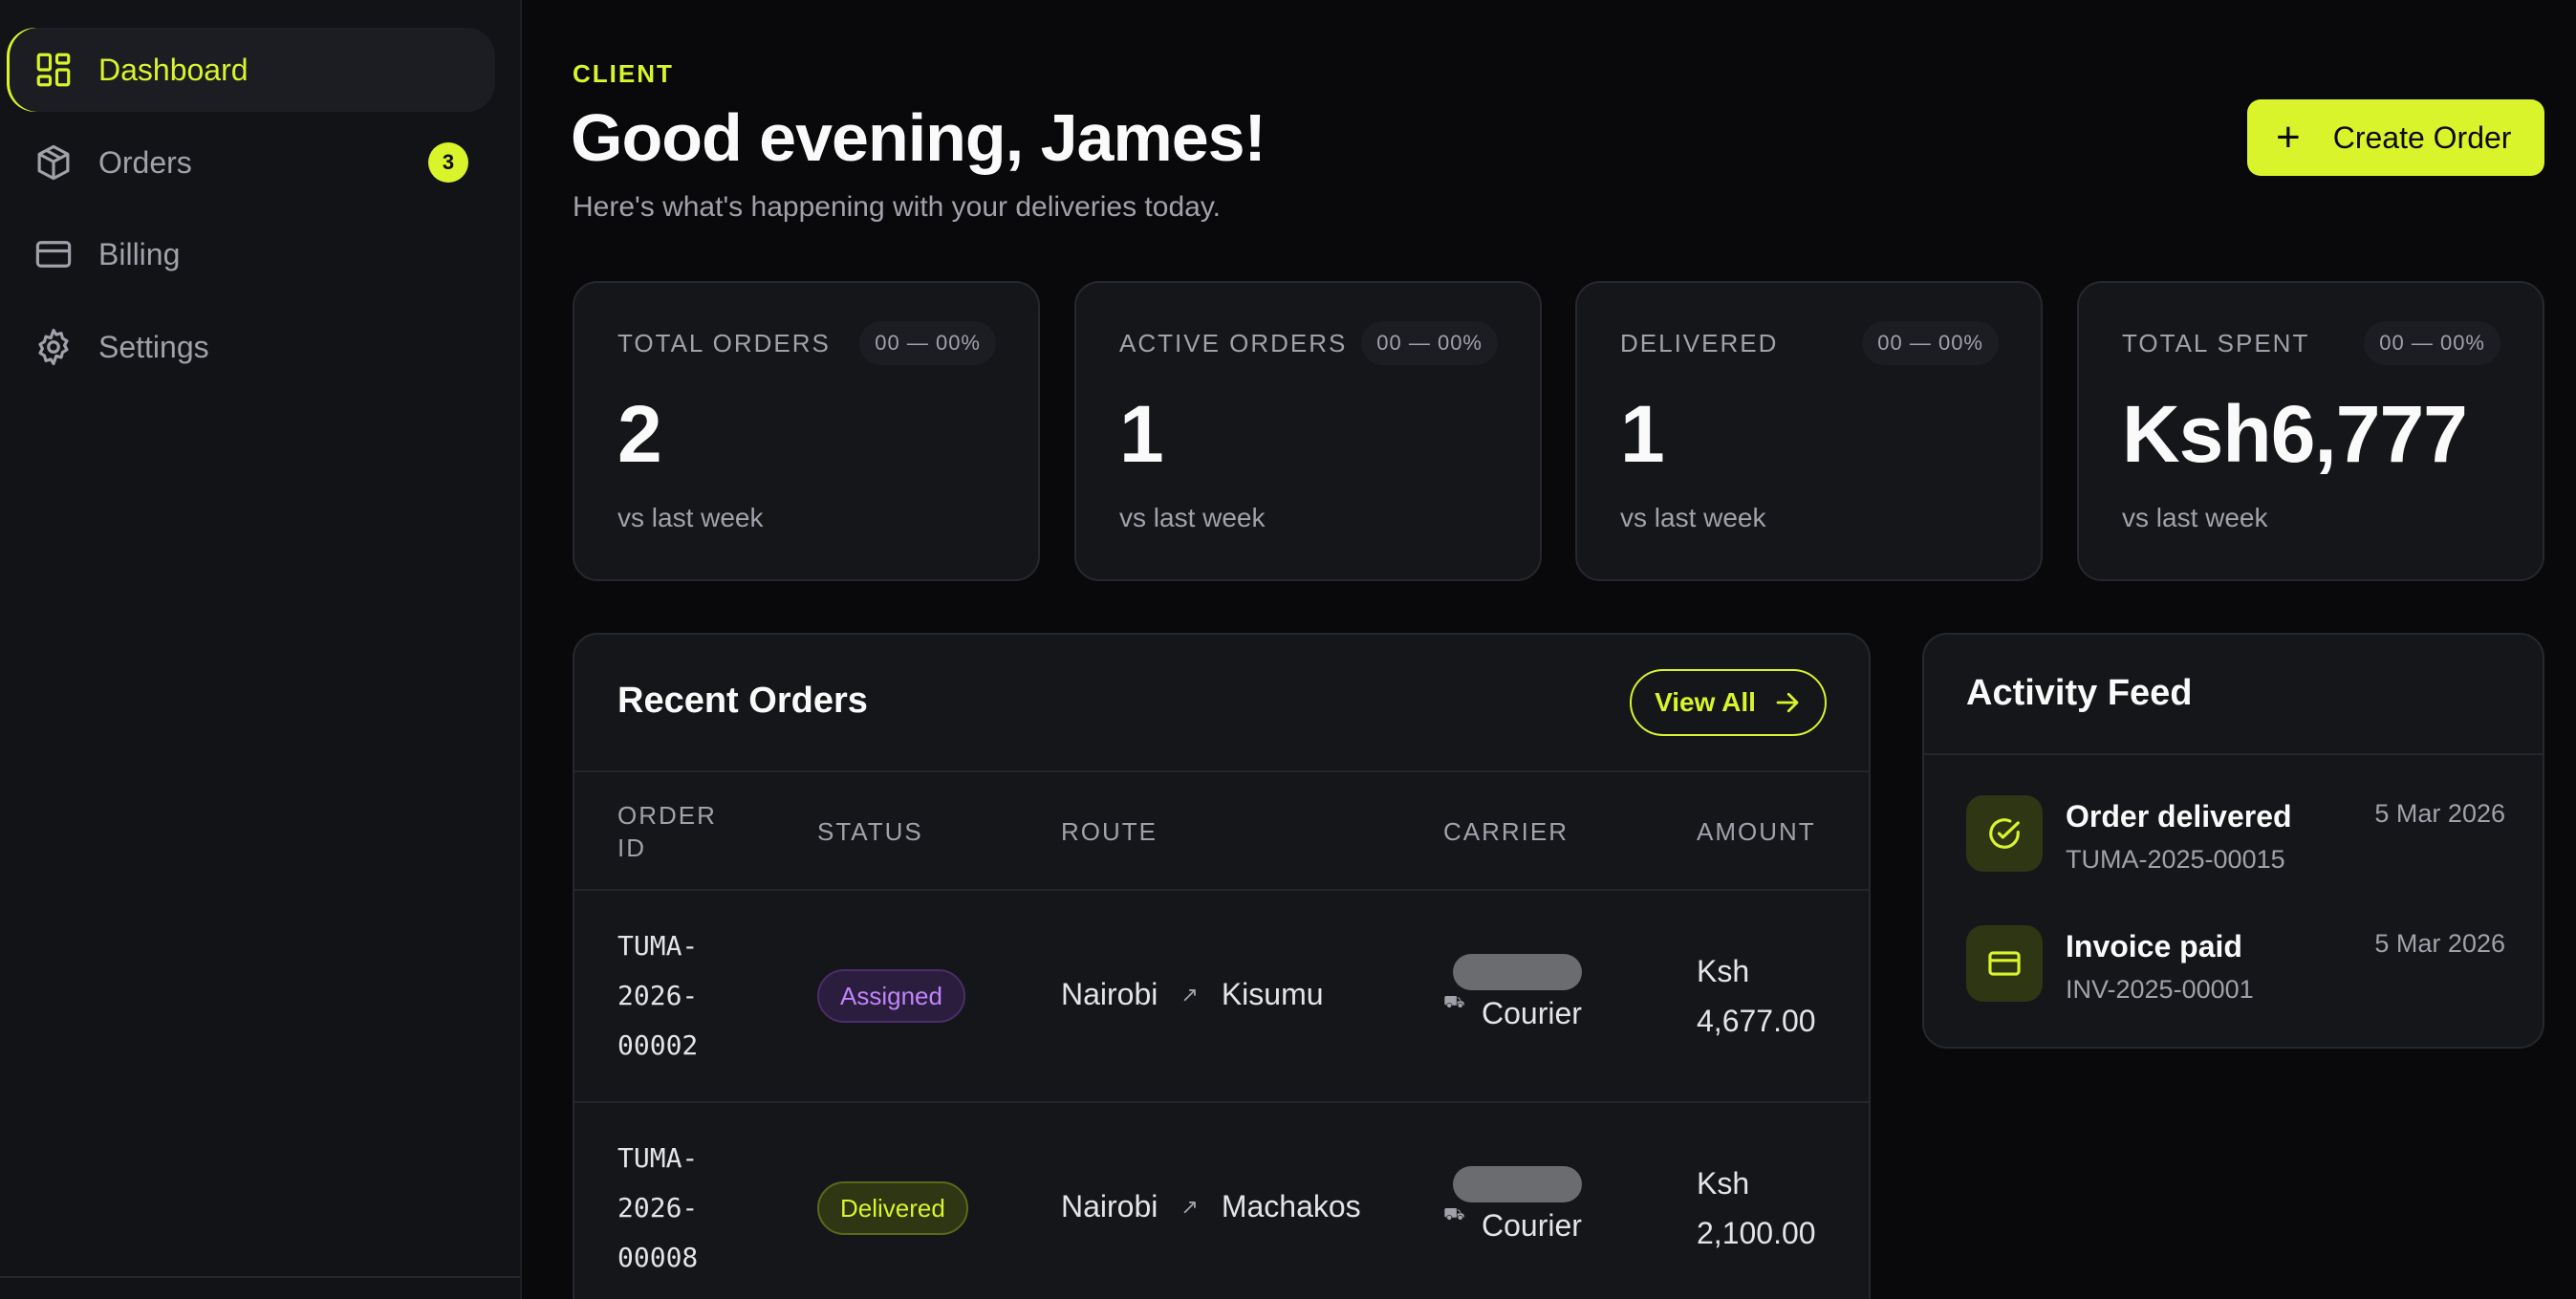 This screenshot has width=2576, height=1299. What do you see at coordinates (1756, 1208) in the screenshot?
I see `order-amount: Ksh 2,100.00` at bounding box center [1756, 1208].